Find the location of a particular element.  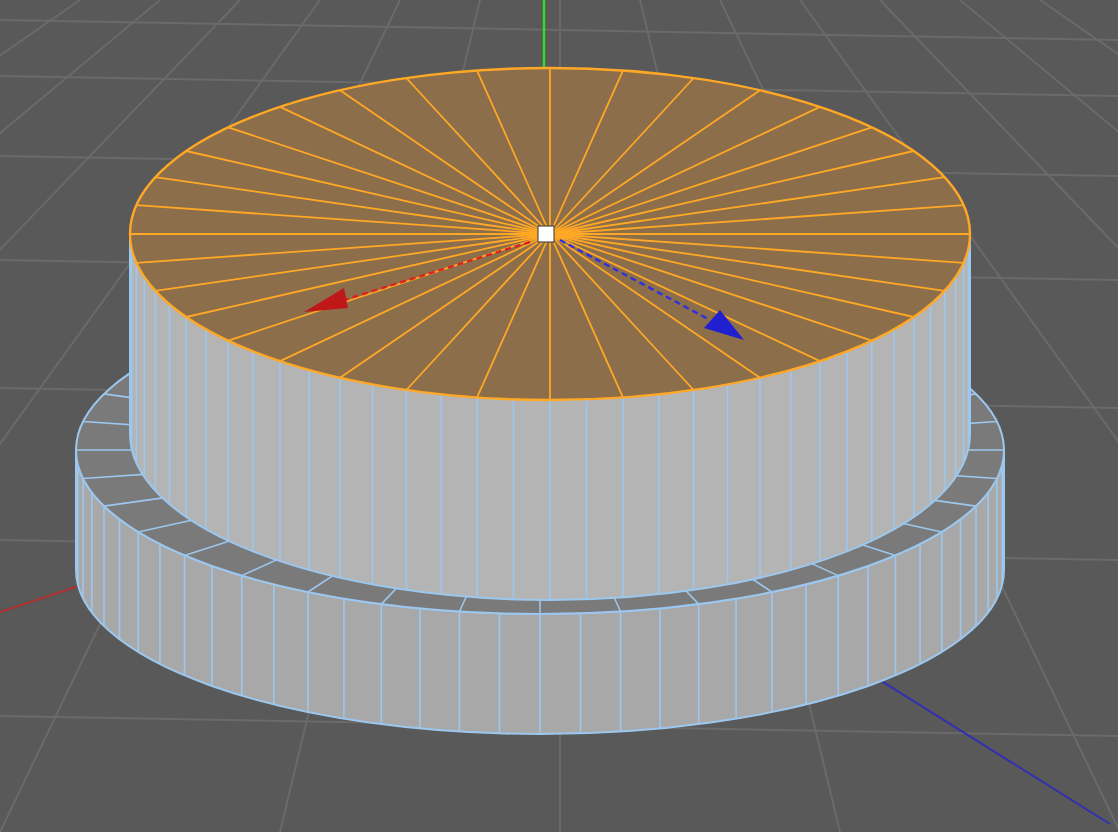

center-handle is located at coordinates (546, 234).